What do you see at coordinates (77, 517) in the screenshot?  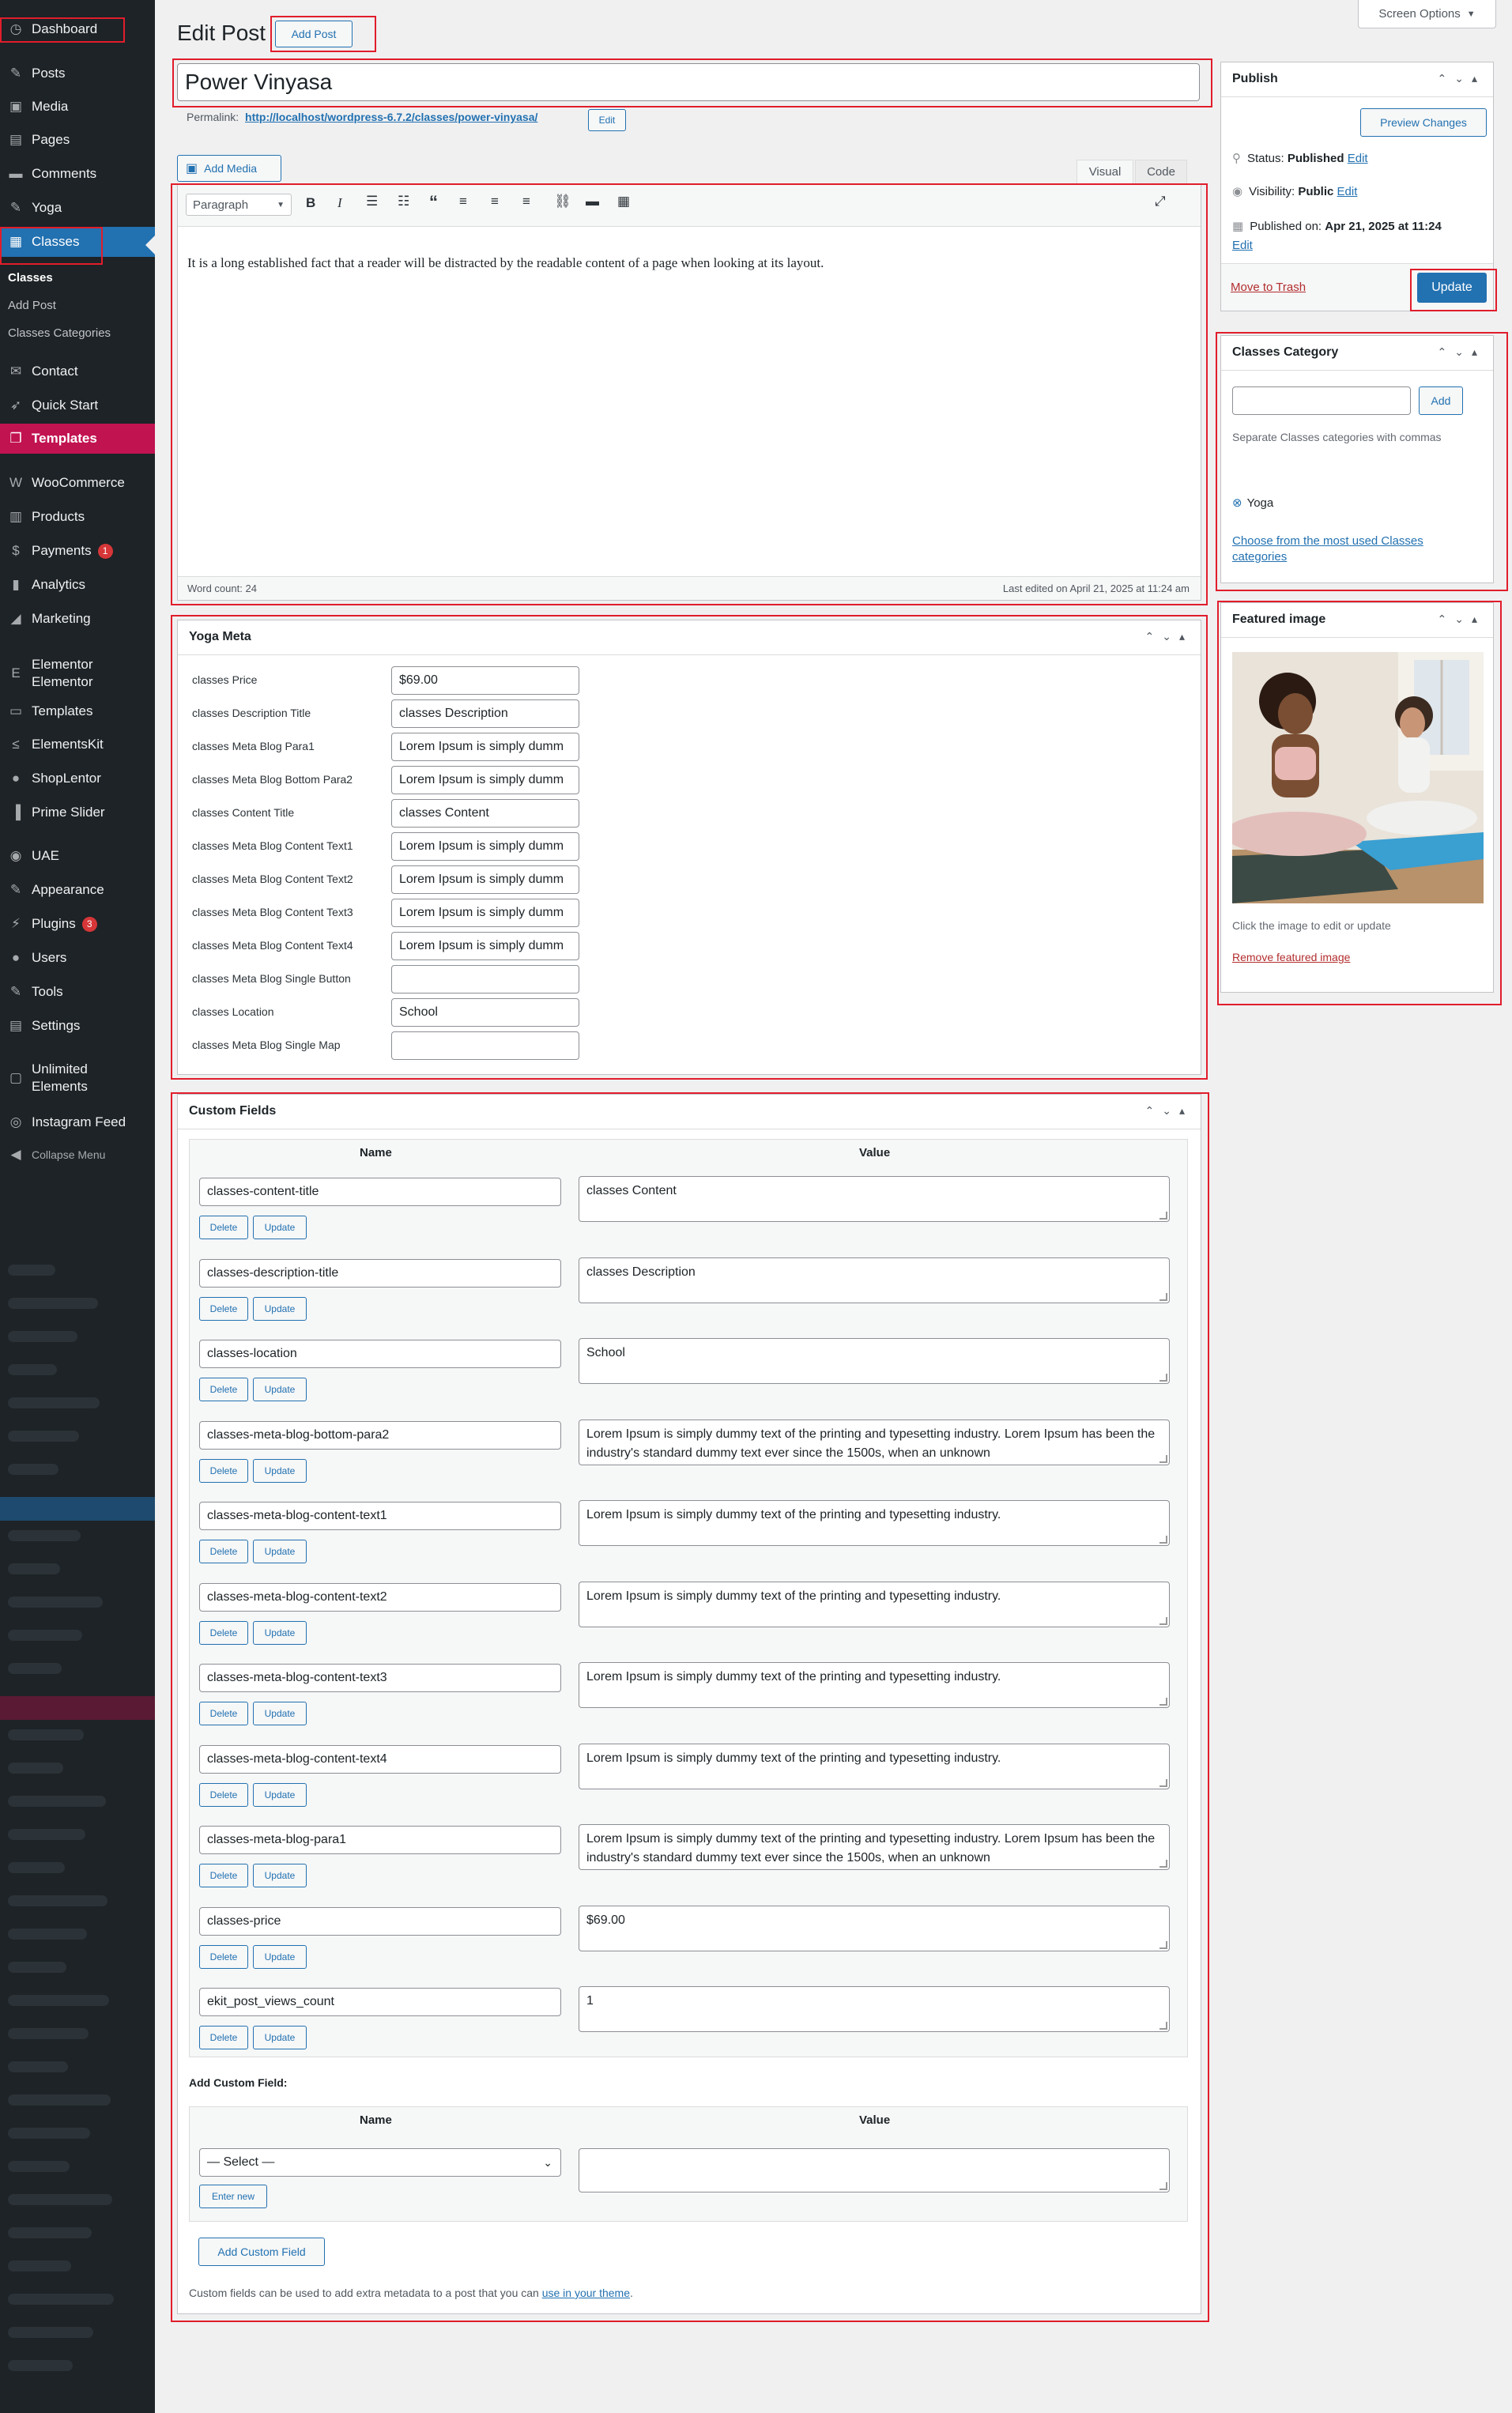 I see `sidebar-item-products: ▥ Products` at bounding box center [77, 517].